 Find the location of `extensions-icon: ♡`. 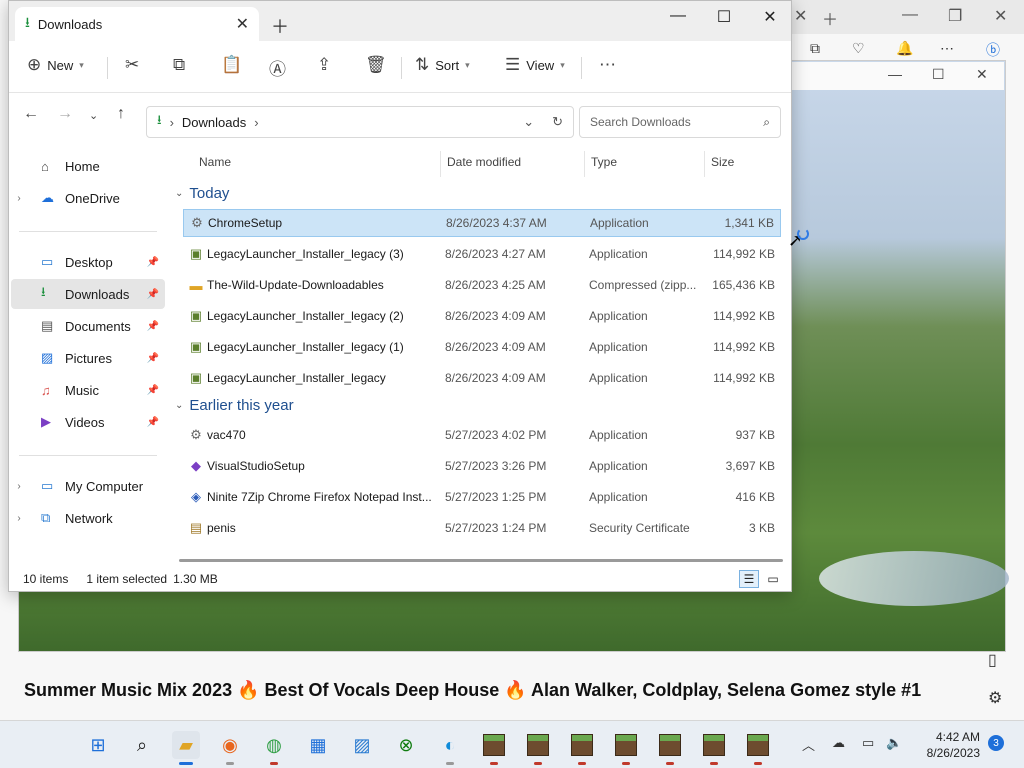

extensions-icon: ♡ is located at coordinates (858, 48).